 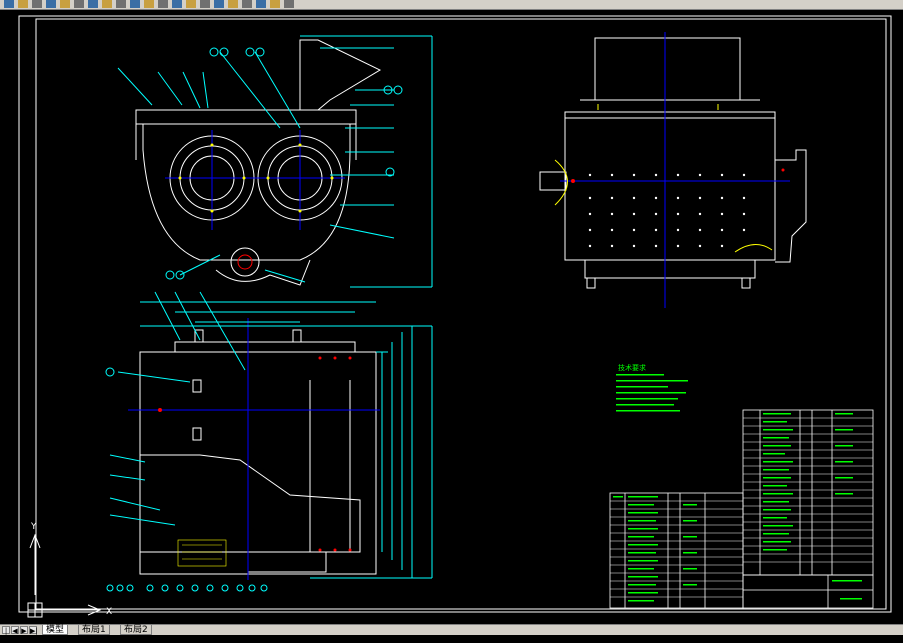 What do you see at coordinates (261, 4) in the screenshot?
I see `sheet-set-icon` at bounding box center [261, 4].